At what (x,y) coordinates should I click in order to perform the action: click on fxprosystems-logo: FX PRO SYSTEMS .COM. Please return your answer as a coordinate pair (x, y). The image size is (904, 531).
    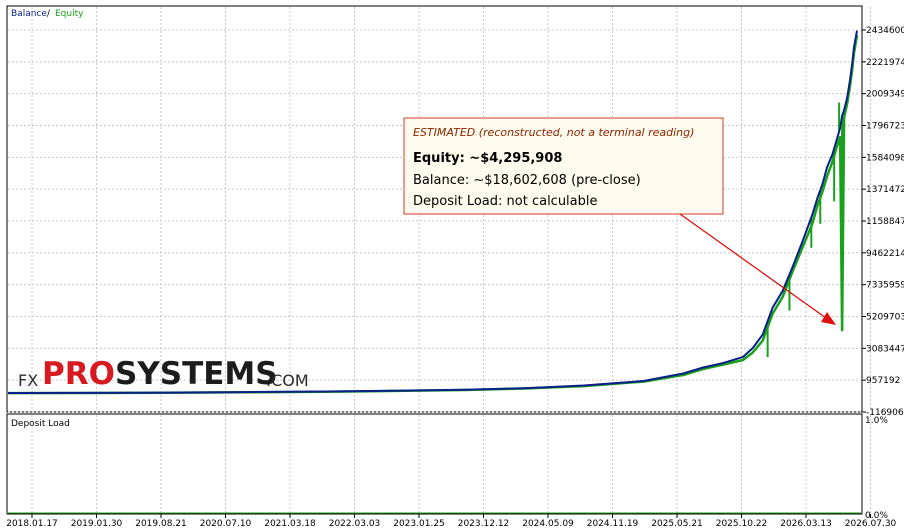
    Looking at the image, I should click on (163, 374).